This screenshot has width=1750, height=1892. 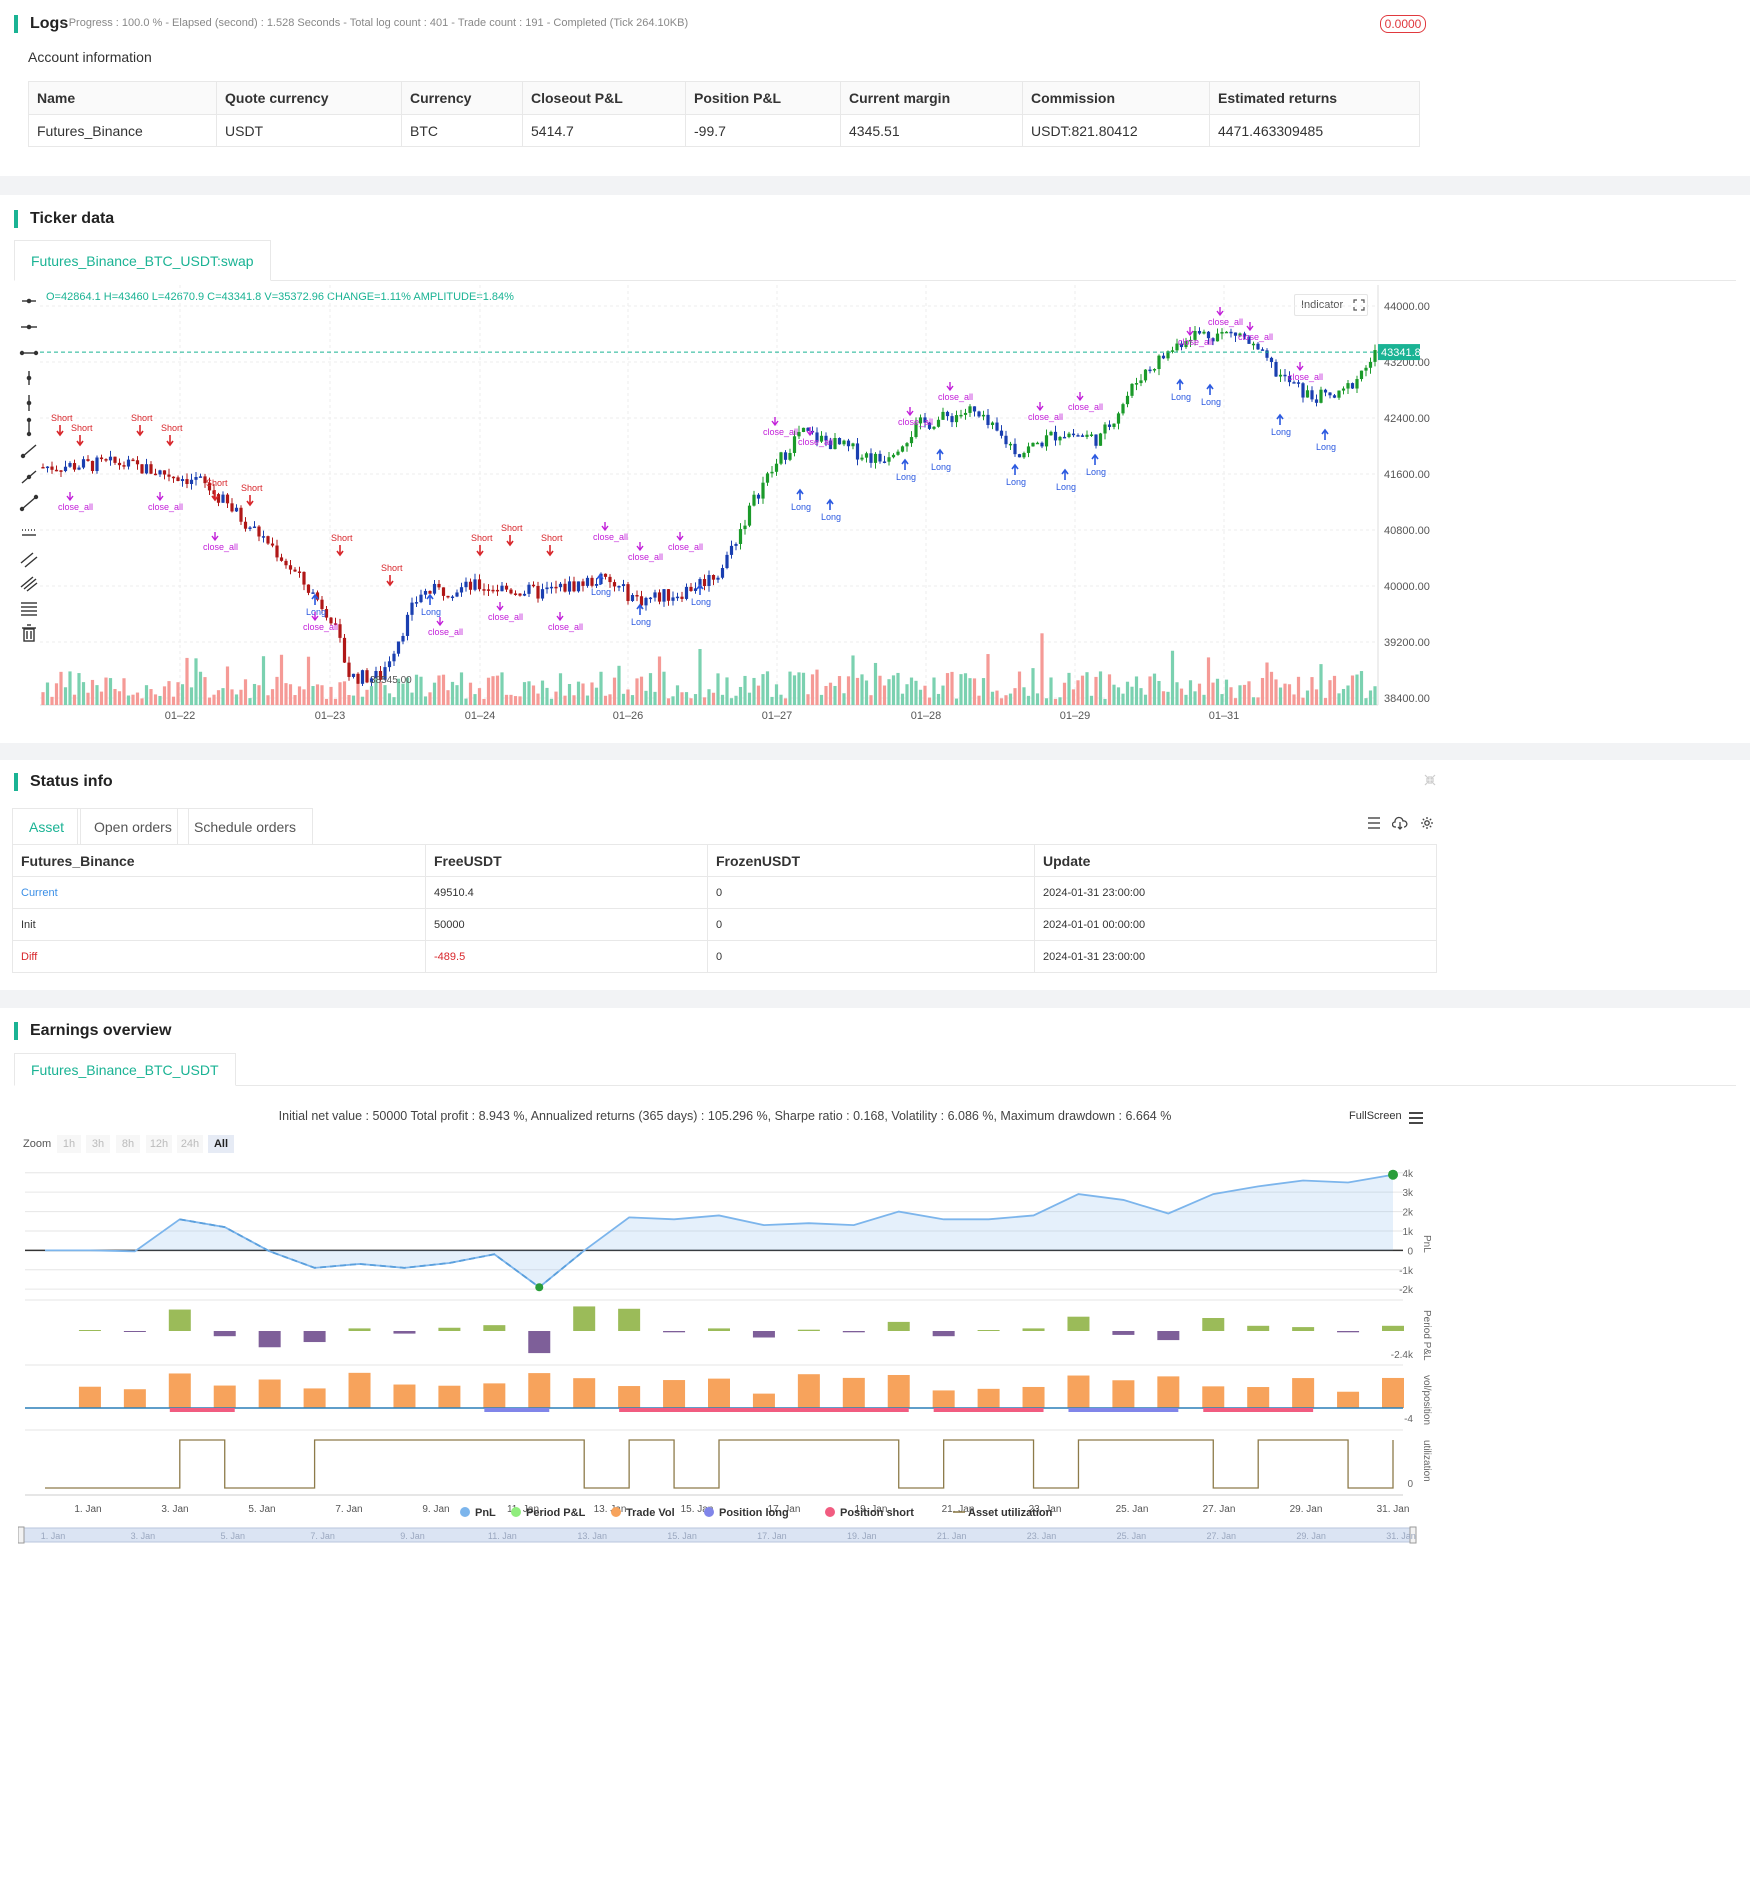 What do you see at coordinates (202, 1410) in the screenshot?
I see `position-bar` at bounding box center [202, 1410].